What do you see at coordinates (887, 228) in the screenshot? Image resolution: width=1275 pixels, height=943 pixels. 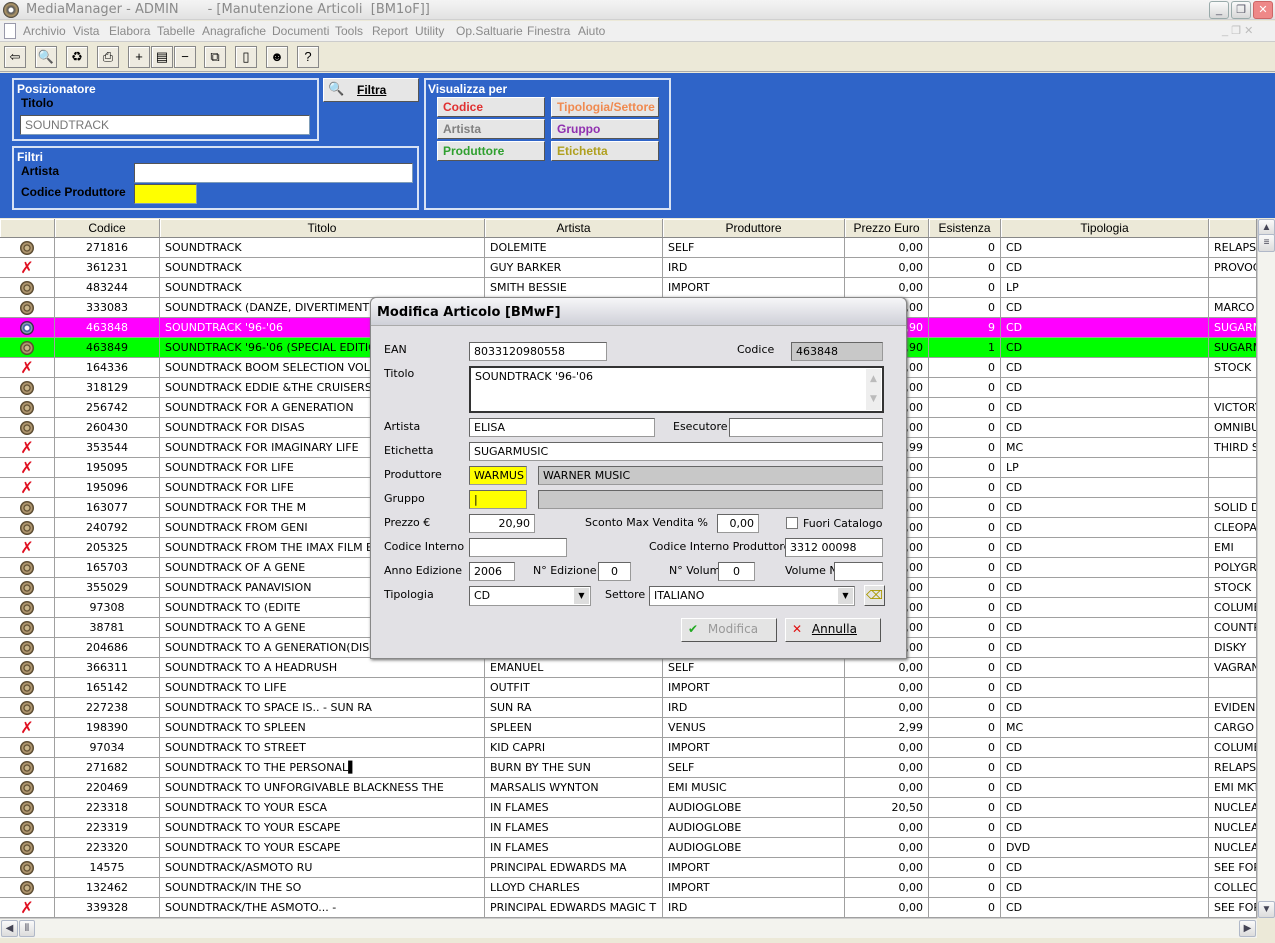 I see `column-header-prezzo-euro: Prezzo Euro` at bounding box center [887, 228].